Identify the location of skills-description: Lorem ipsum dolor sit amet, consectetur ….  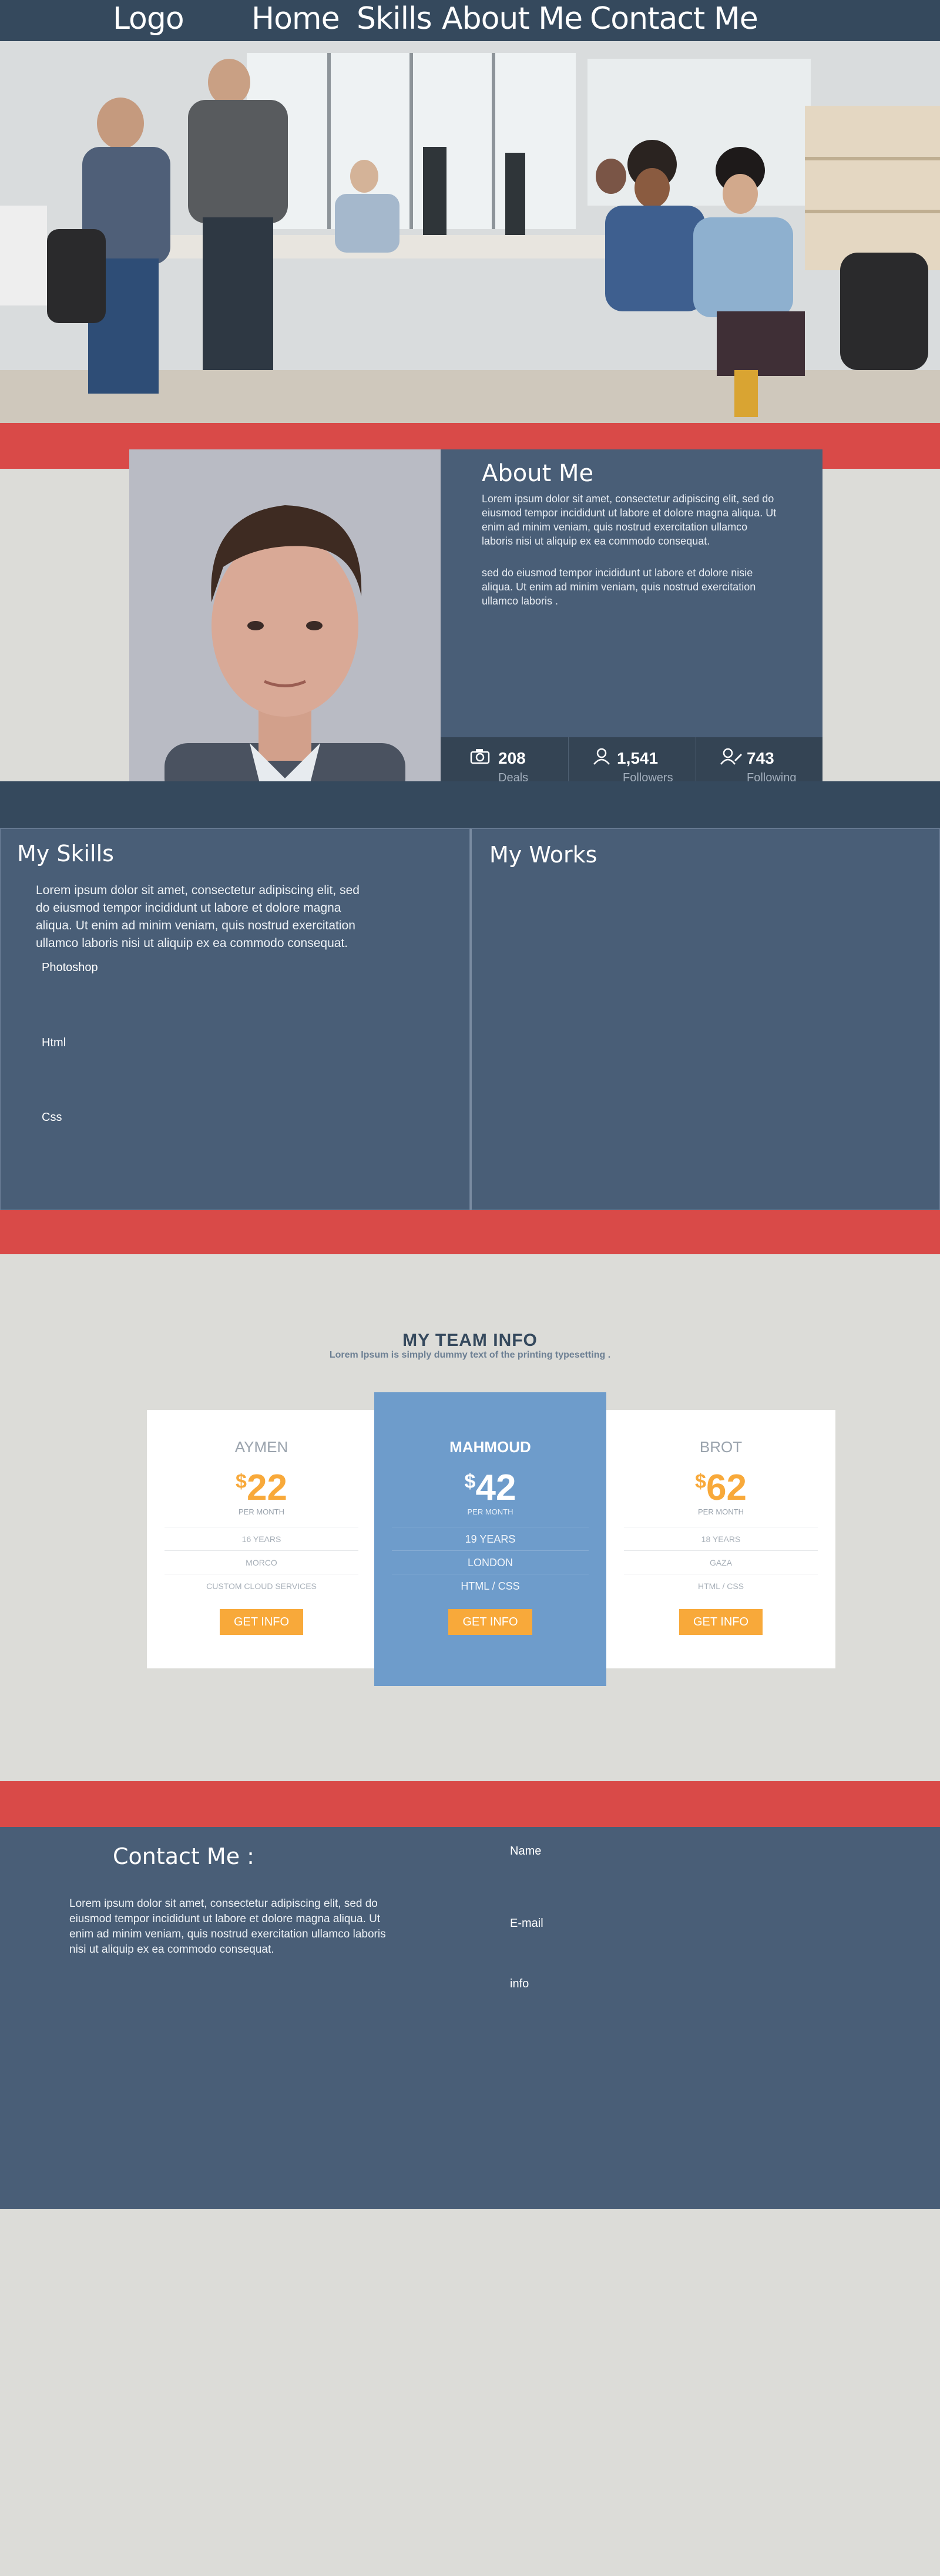
(198, 917).